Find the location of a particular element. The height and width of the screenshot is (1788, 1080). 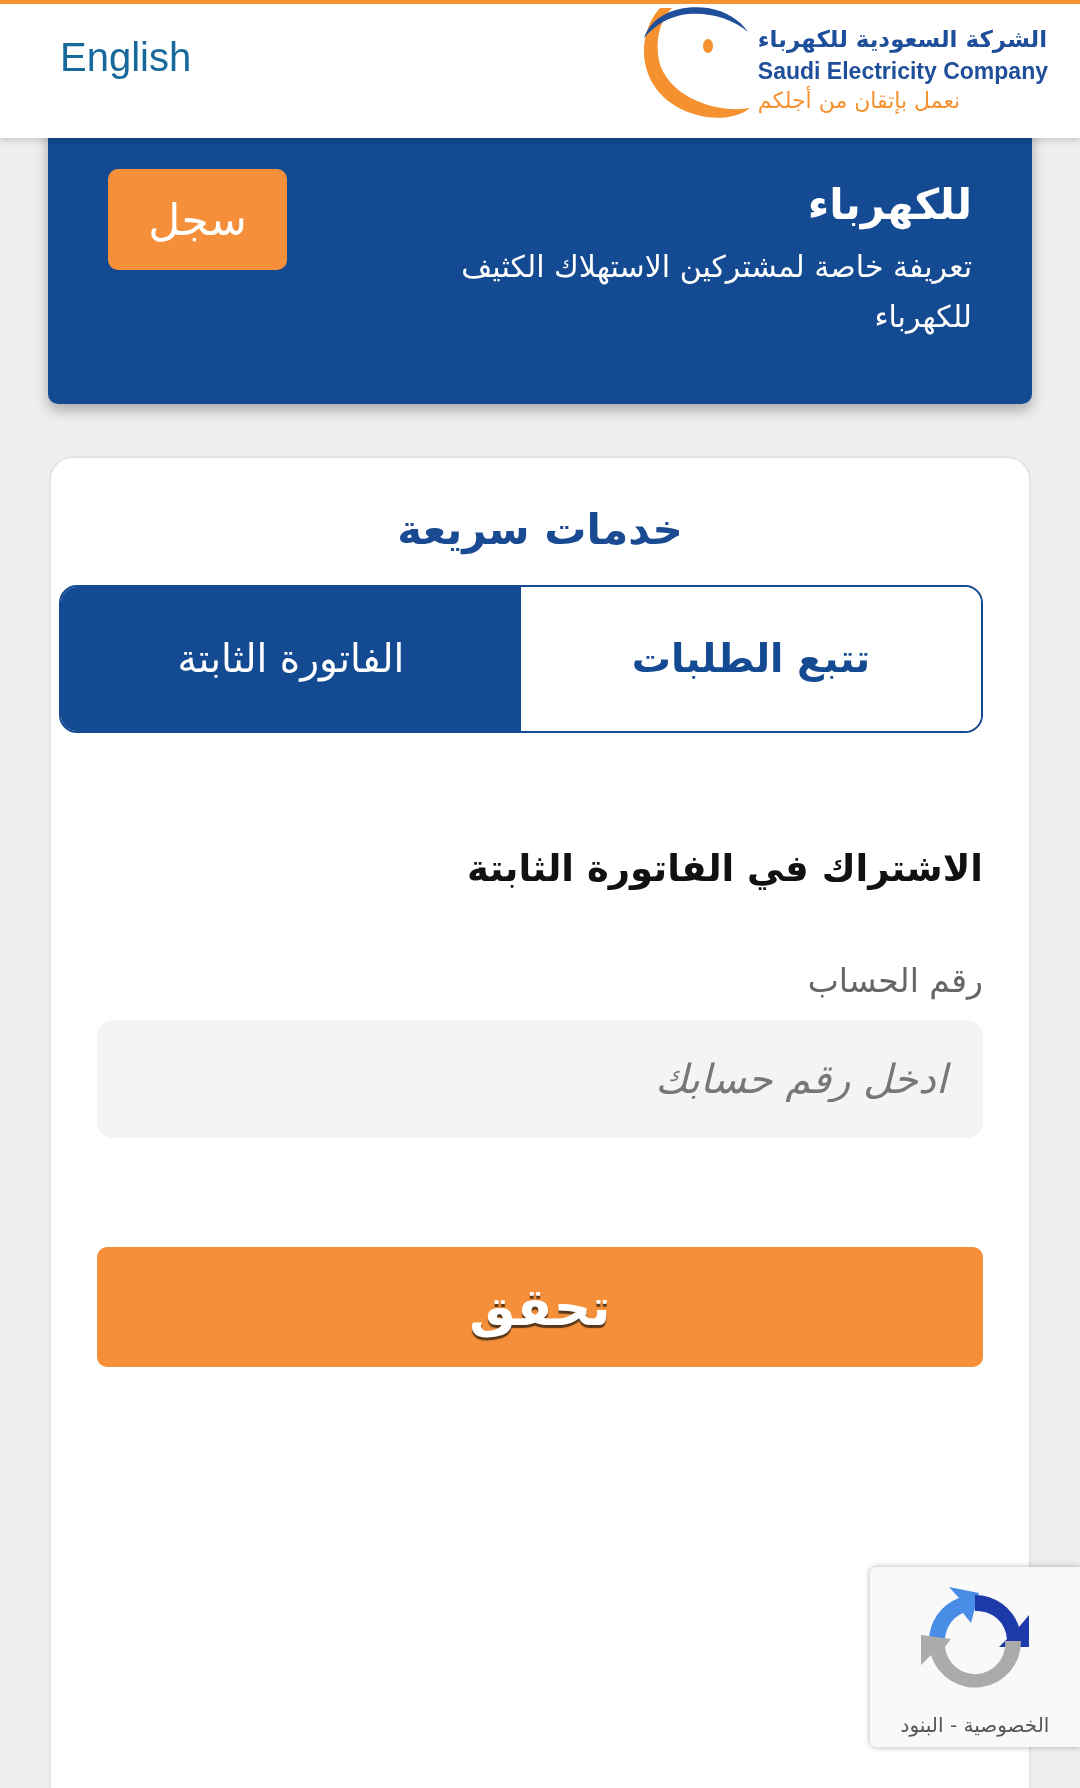

language-link: English is located at coordinates (126, 57).